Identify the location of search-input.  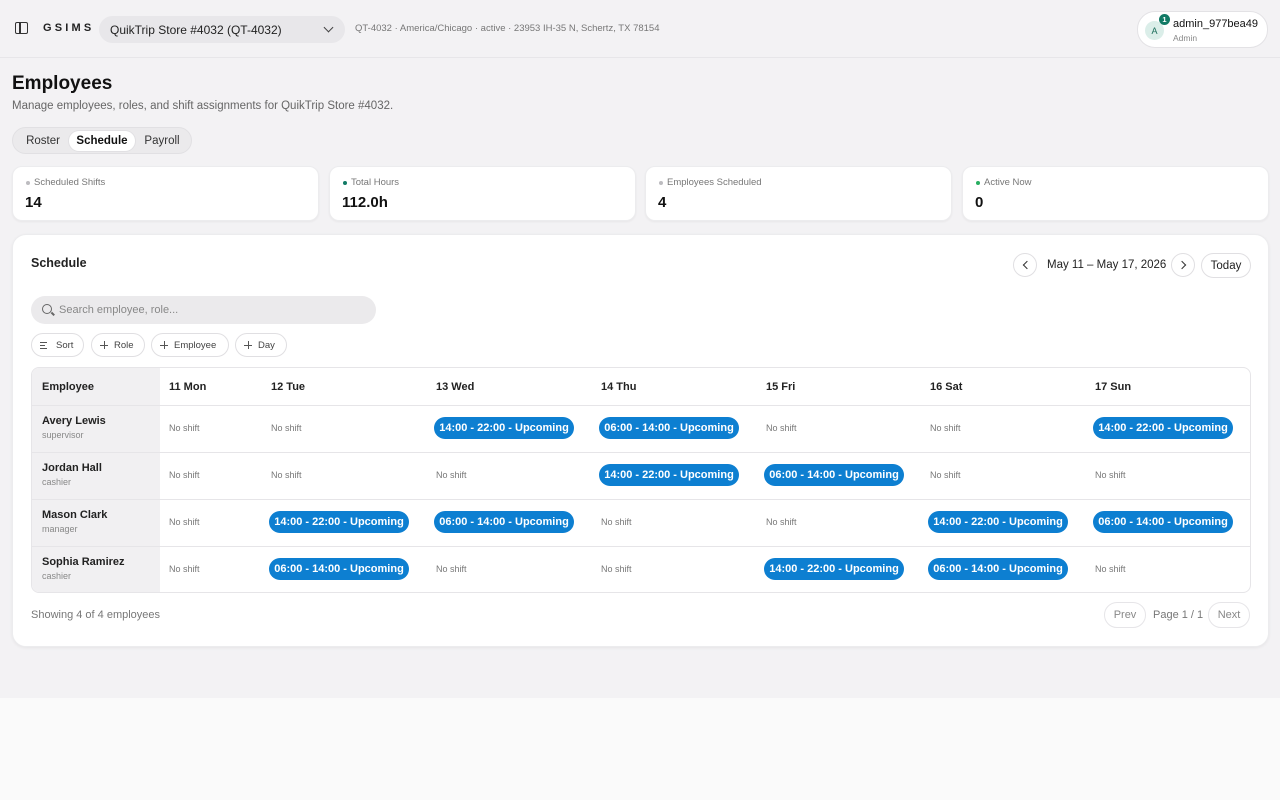
(209, 310).